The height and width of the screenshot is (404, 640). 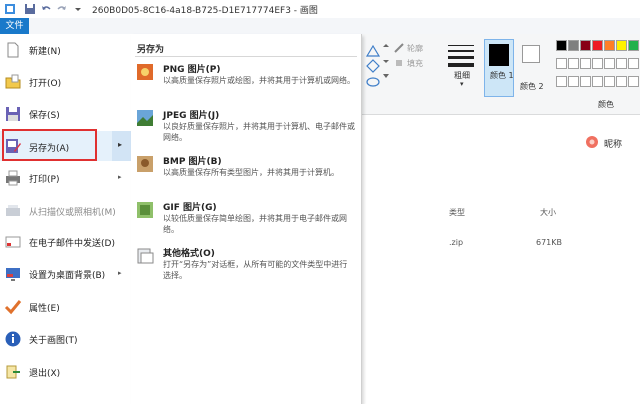 What do you see at coordinates (13, 81) in the screenshot?
I see `open-folder-icon` at bounding box center [13, 81].